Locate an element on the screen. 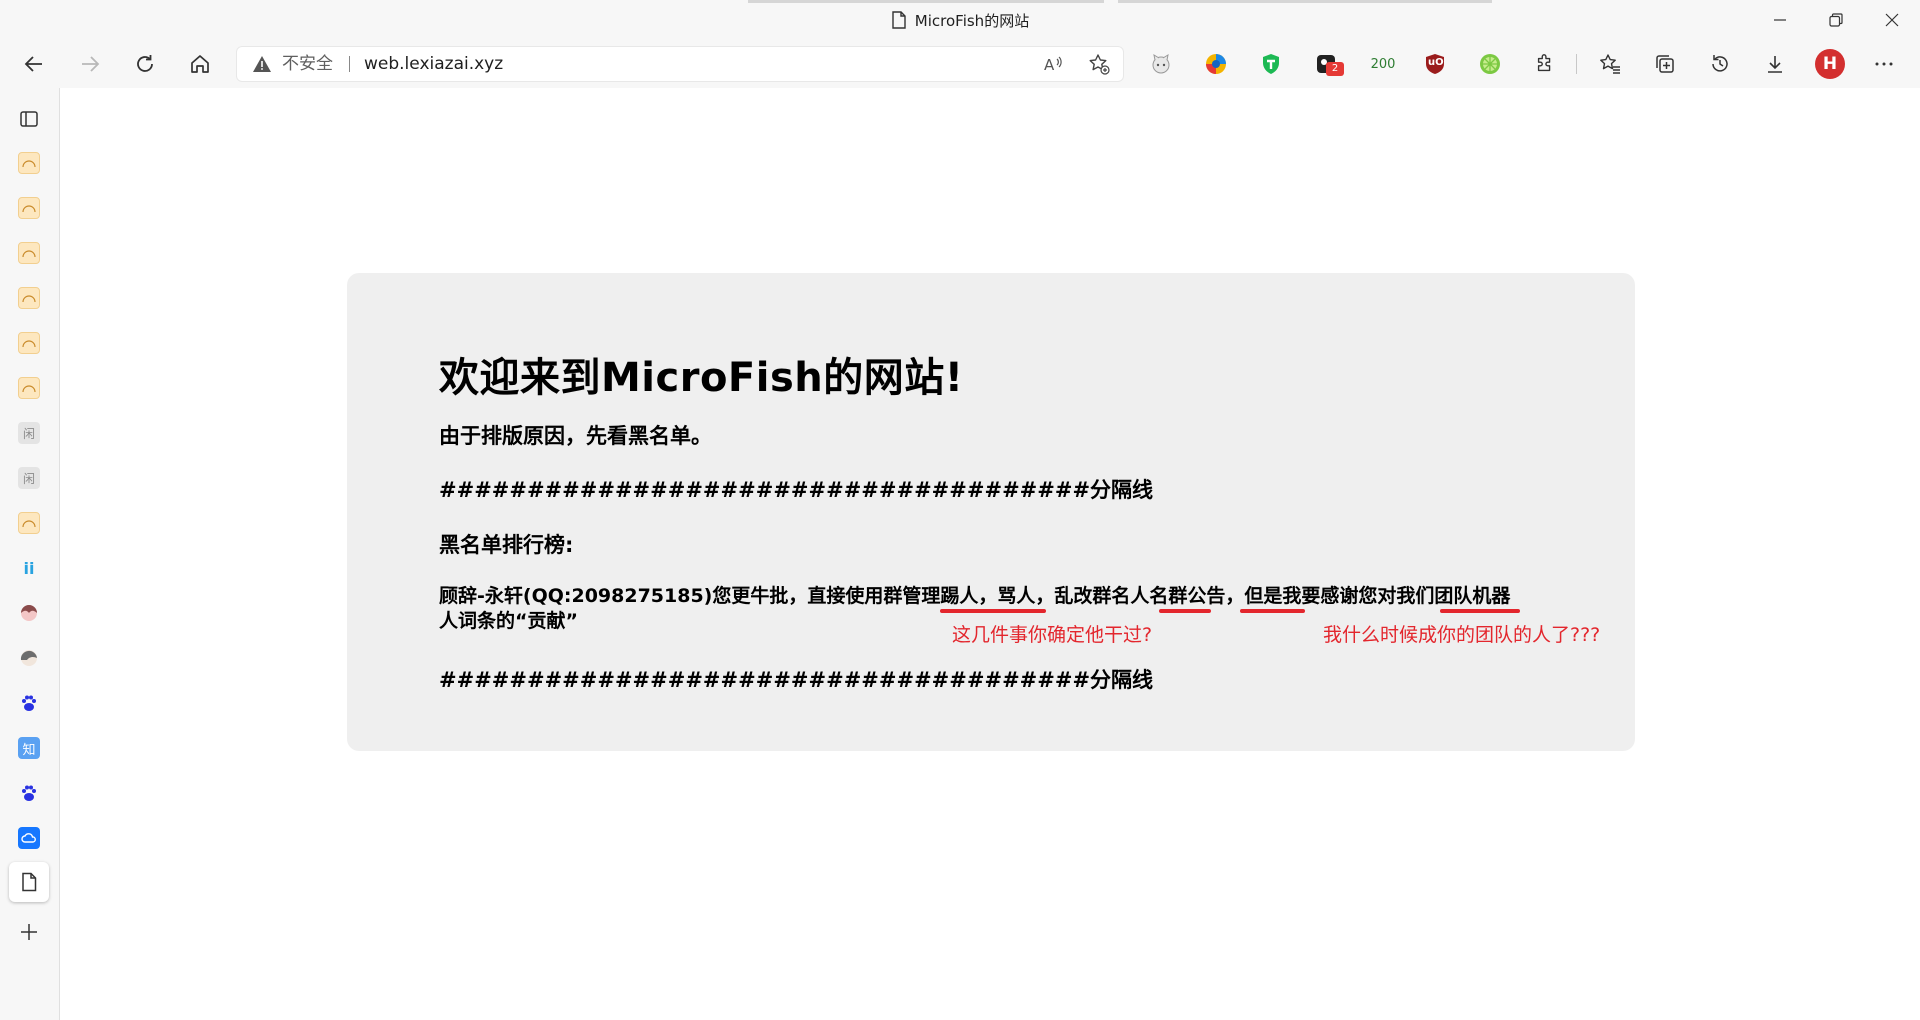 The image size is (1920, 1020). lime-extension-icon is located at coordinates (1490, 64).